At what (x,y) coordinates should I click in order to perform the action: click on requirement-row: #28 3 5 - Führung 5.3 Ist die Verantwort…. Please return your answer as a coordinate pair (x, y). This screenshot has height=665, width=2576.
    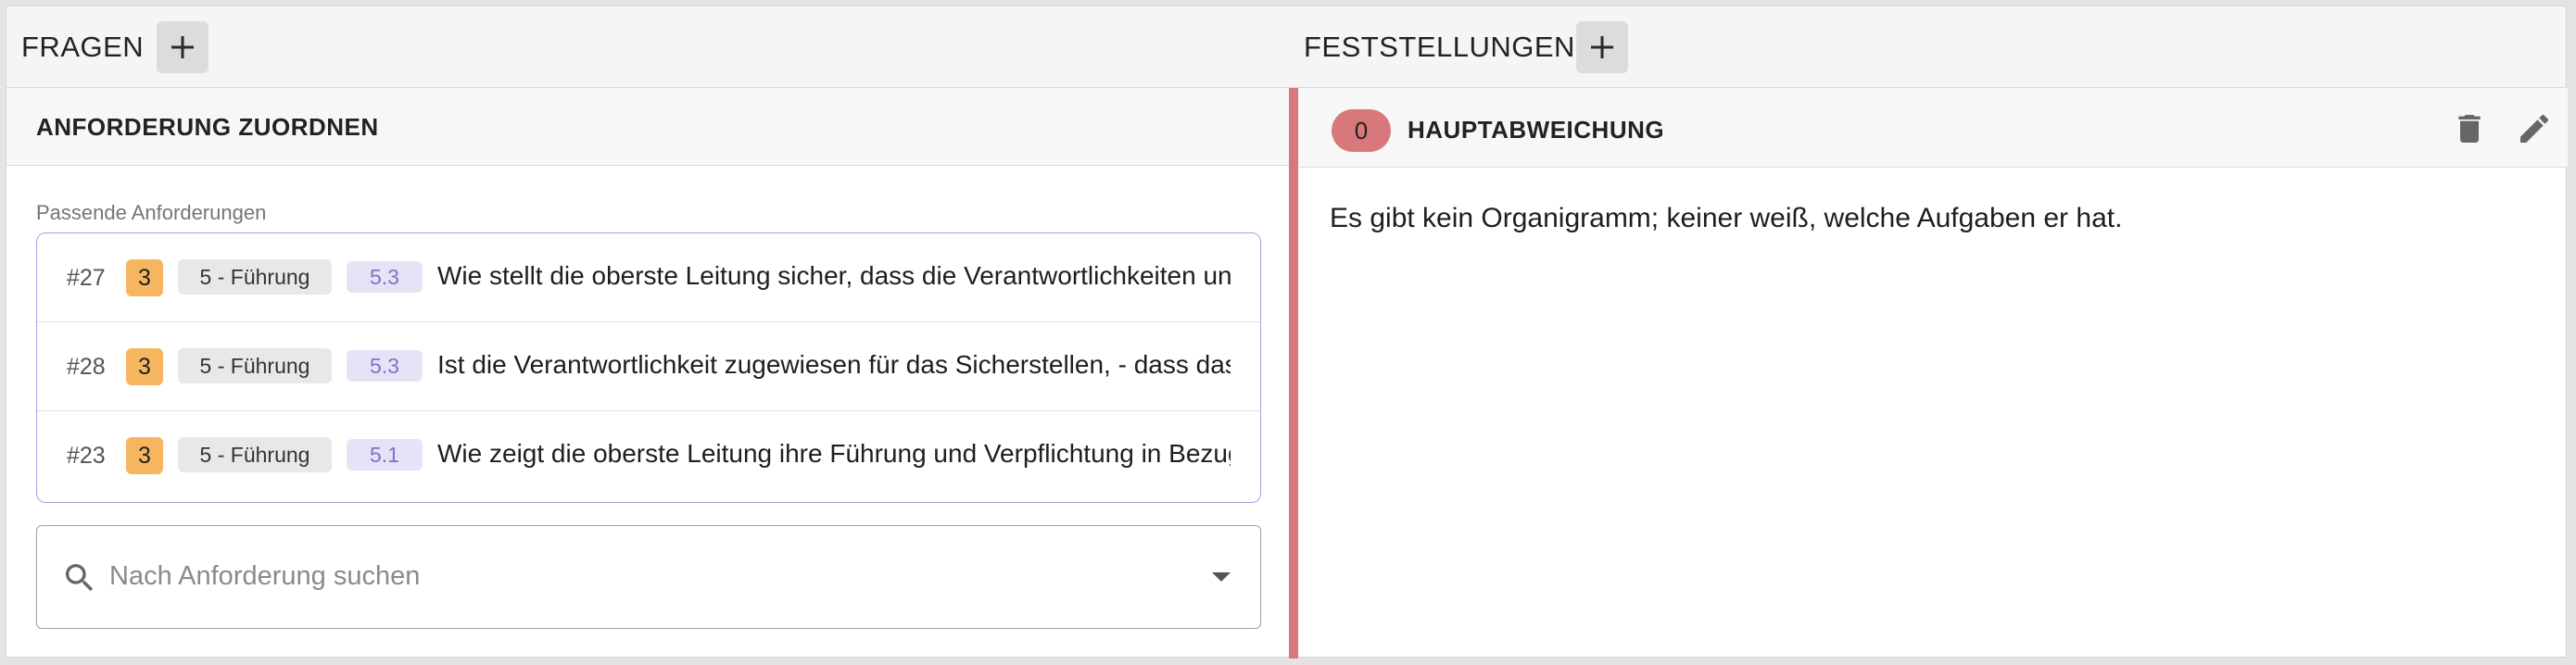
    Looking at the image, I should click on (648, 366).